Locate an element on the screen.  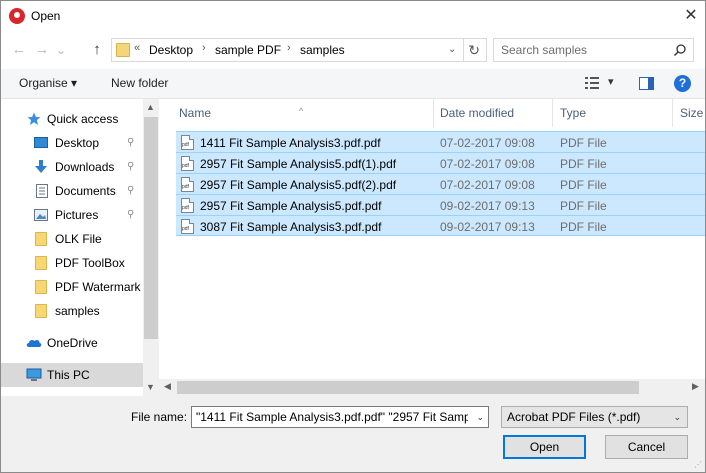
address-bar: « Desktop › sample PDF › samples ⌄ ↻ is located at coordinates (299, 50).